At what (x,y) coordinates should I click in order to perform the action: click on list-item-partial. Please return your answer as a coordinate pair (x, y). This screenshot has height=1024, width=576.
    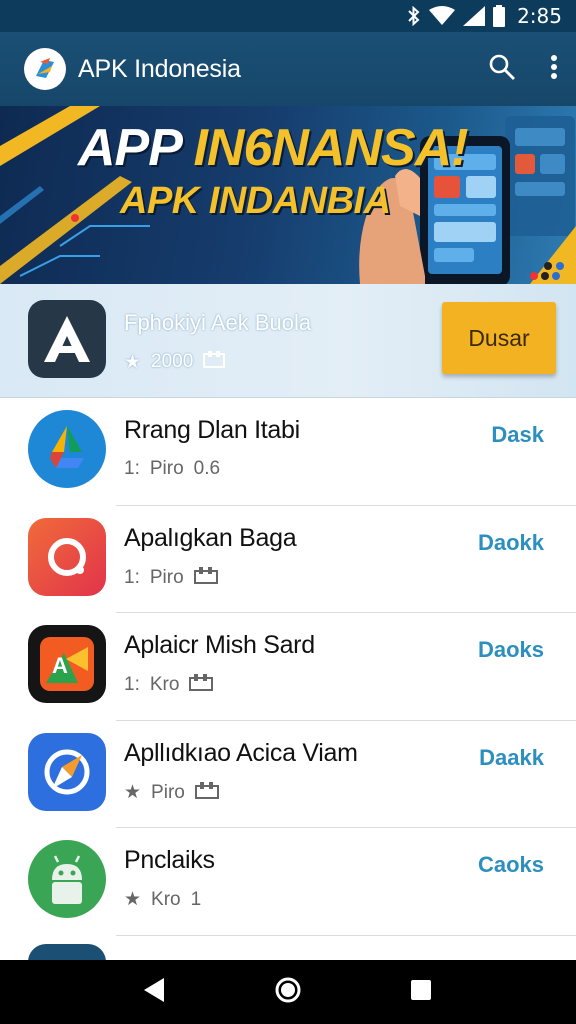
    Looking at the image, I should click on (288, 948).